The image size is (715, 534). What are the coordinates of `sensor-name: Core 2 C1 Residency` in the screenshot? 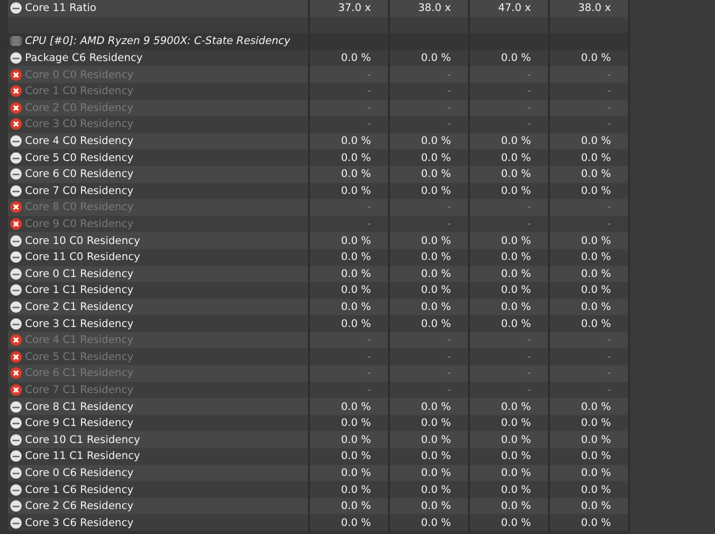 It's located at (79, 306).